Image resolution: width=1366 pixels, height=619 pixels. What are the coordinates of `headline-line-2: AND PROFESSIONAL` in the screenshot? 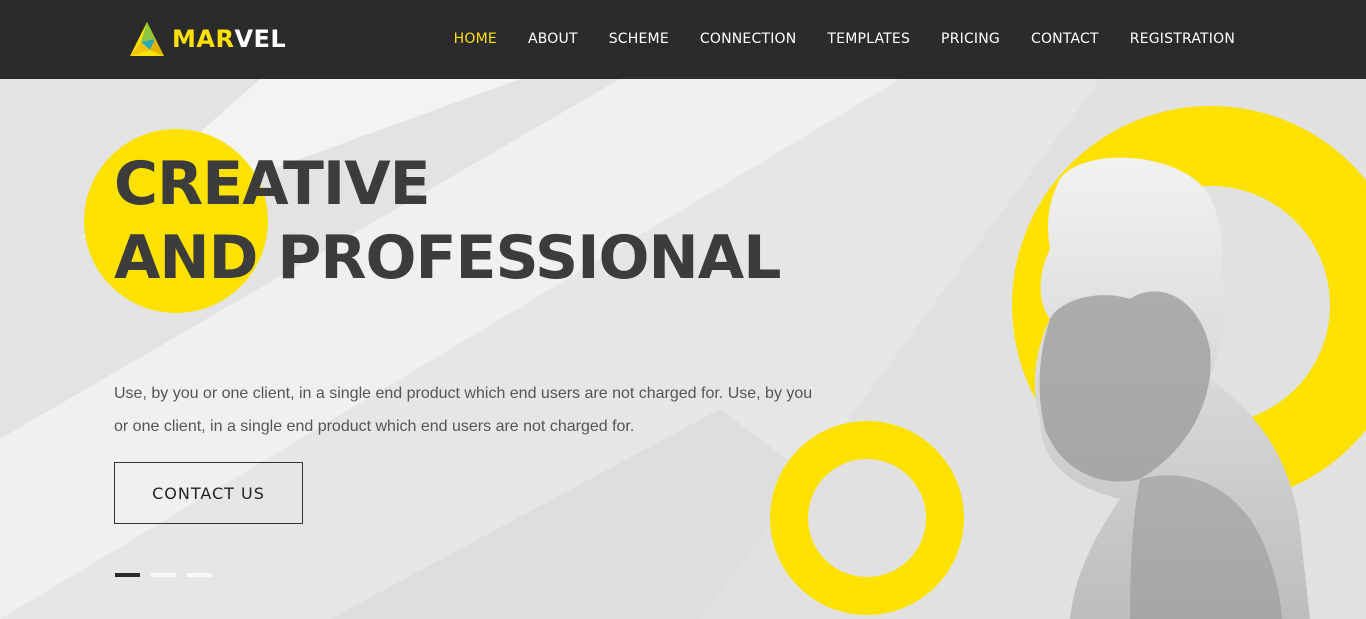 It's located at (447, 258).